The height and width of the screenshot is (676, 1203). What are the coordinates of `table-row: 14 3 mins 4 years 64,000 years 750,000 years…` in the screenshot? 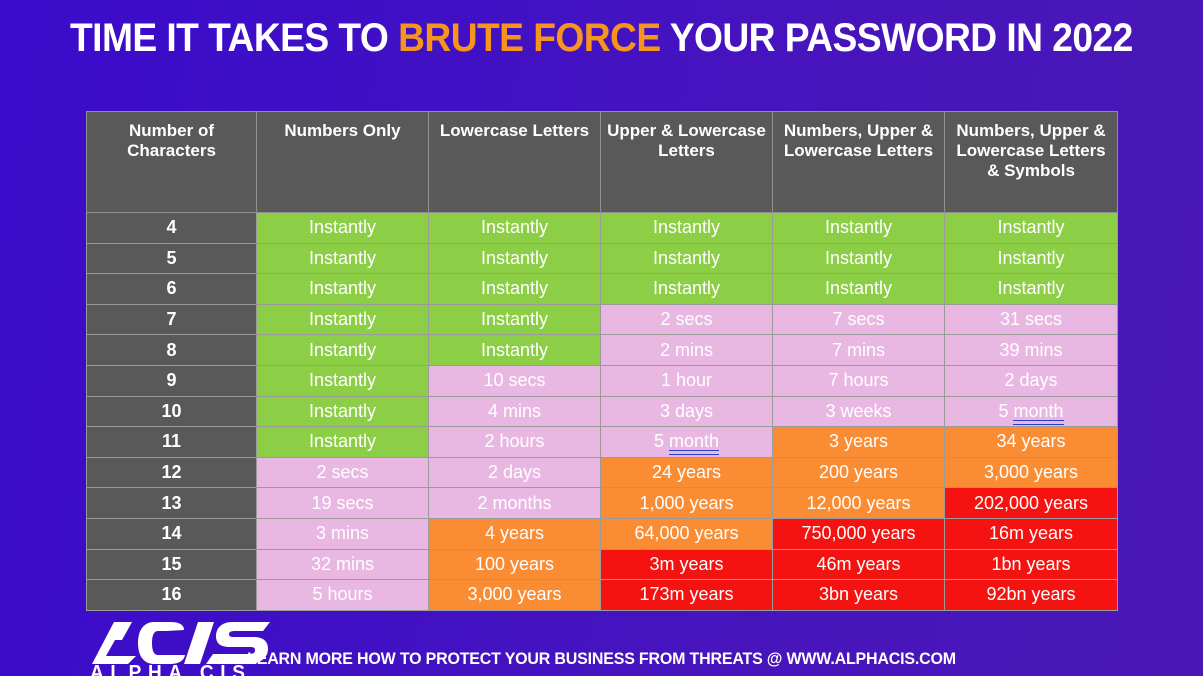 It's located at (602, 533).